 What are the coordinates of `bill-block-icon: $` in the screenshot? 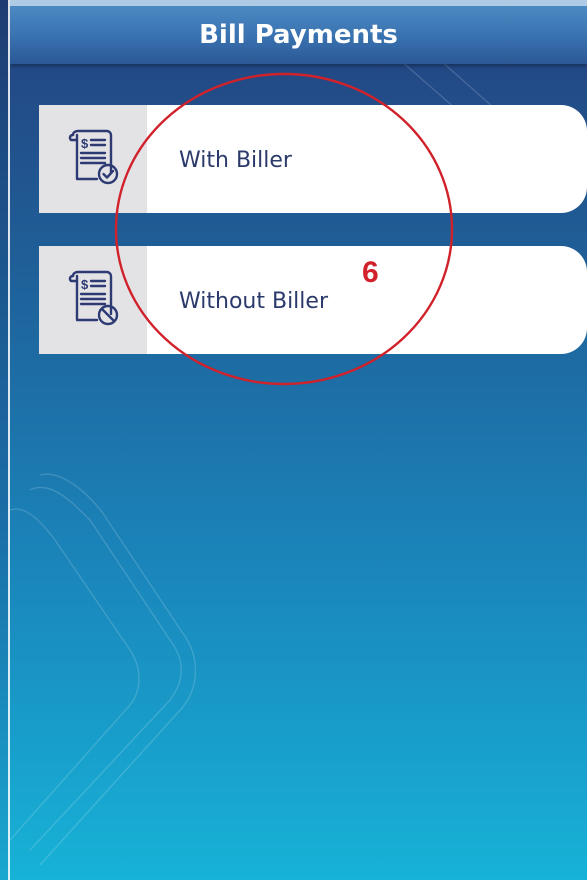 It's located at (93, 298).